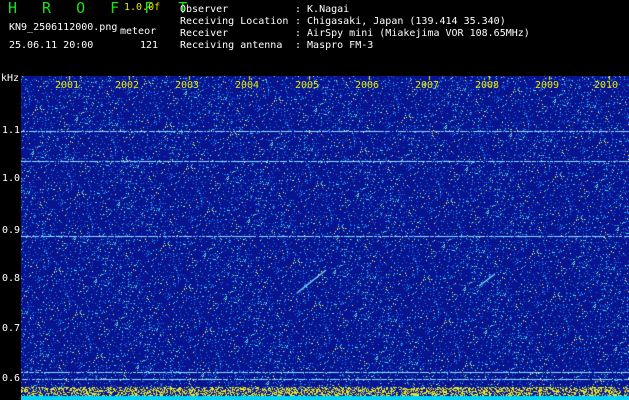  I want to click on observer-label: Observer, so click(204, 9).